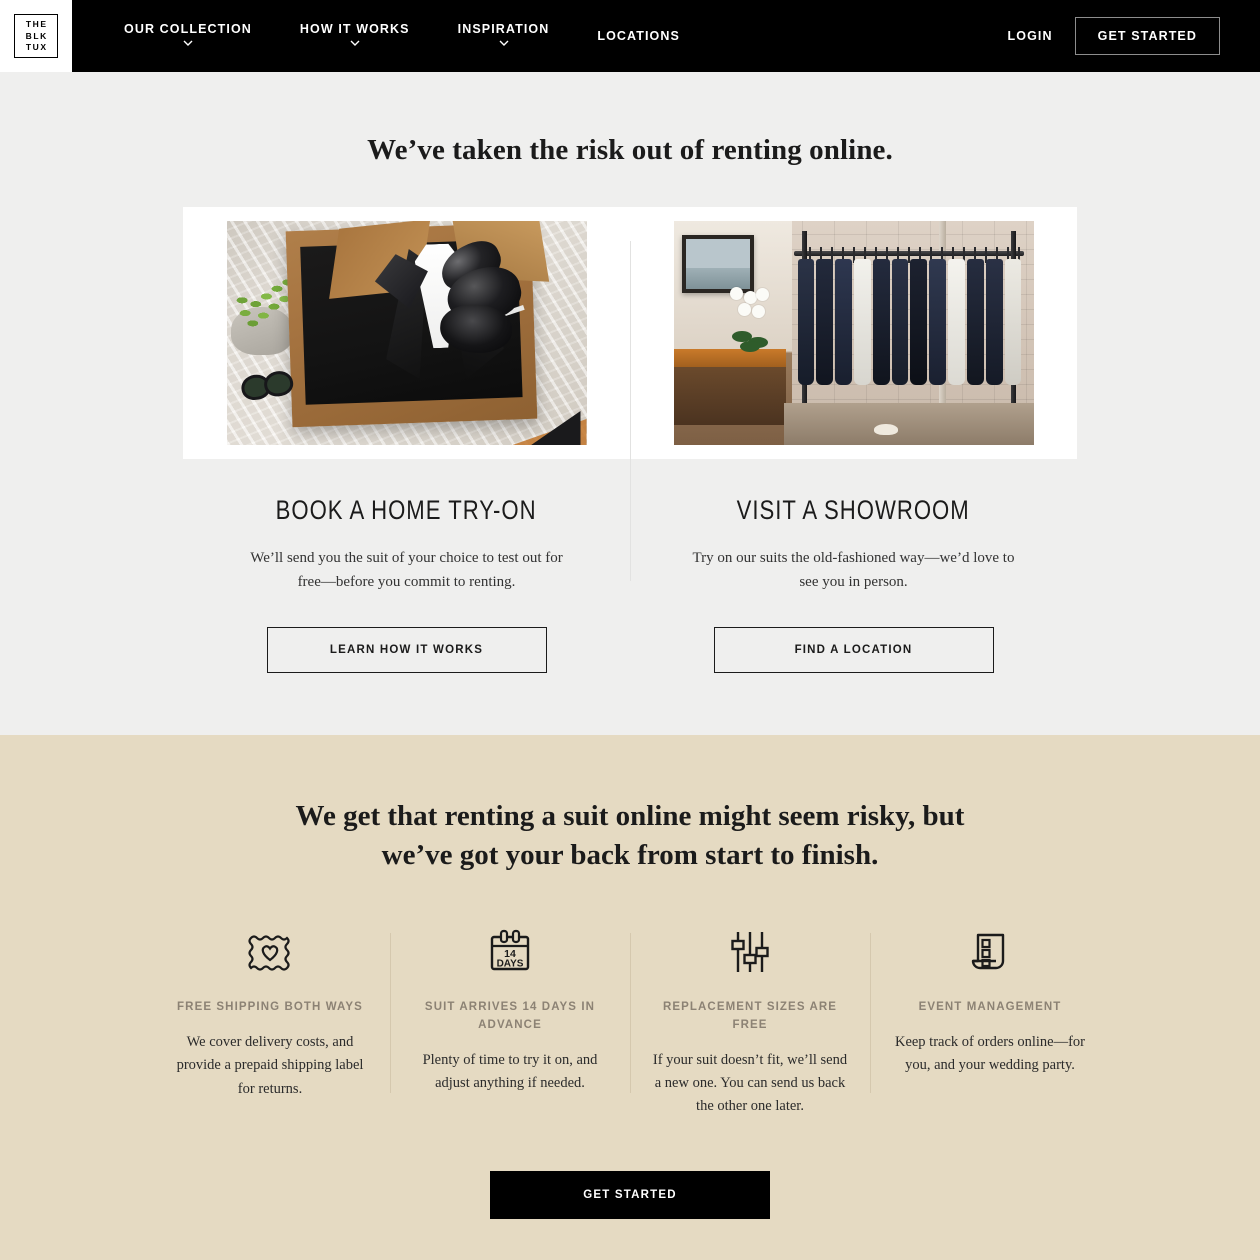 This screenshot has height=1260, width=1260. Describe the element at coordinates (1147, 36) in the screenshot. I see `header-get-started-button: GET STARTED` at that location.